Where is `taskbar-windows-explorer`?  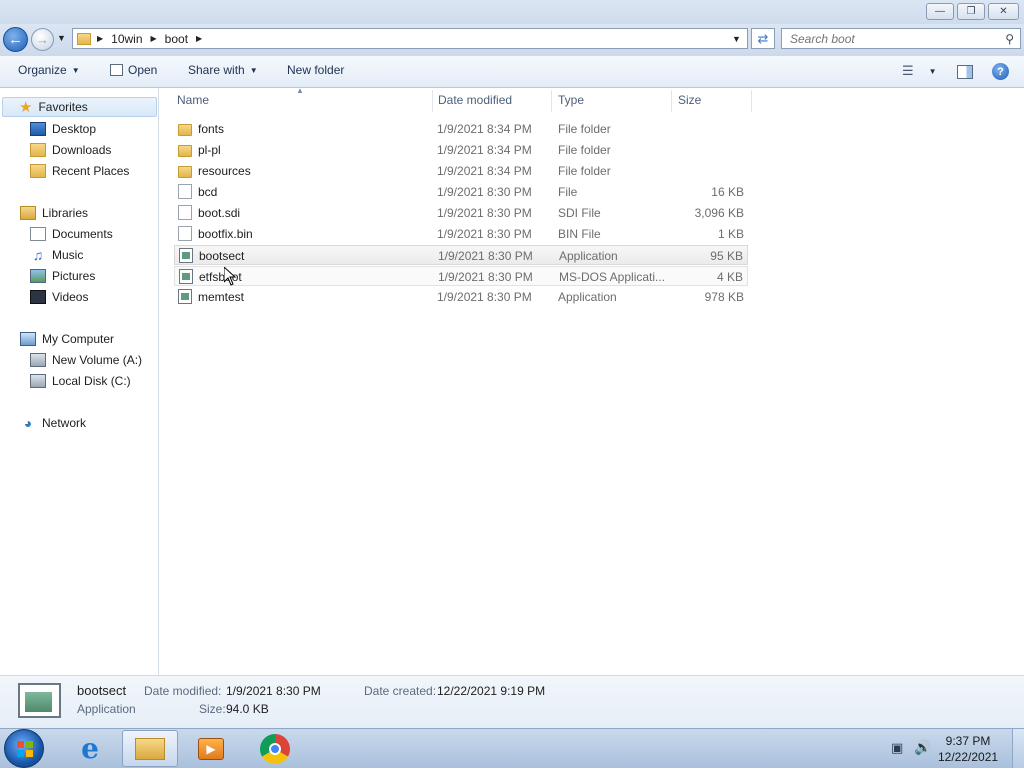
taskbar-windows-explorer is located at coordinates (150, 748).